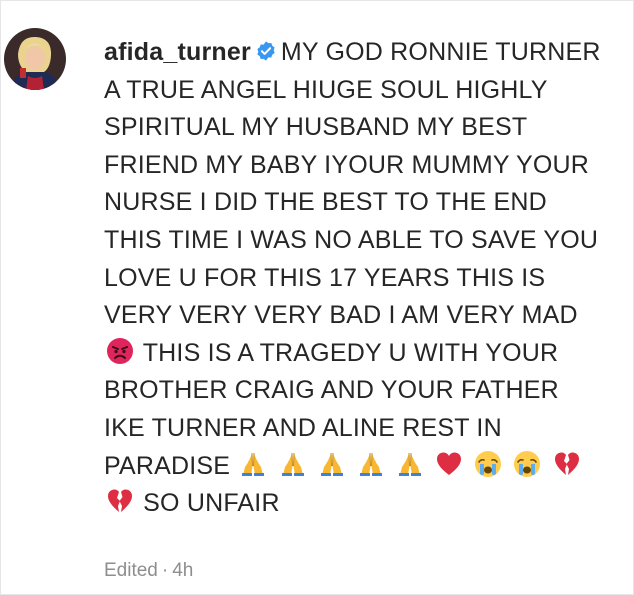  Describe the element at coordinates (182, 570) in the screenshot. I see `comment-timestamp: 4h` at that location.